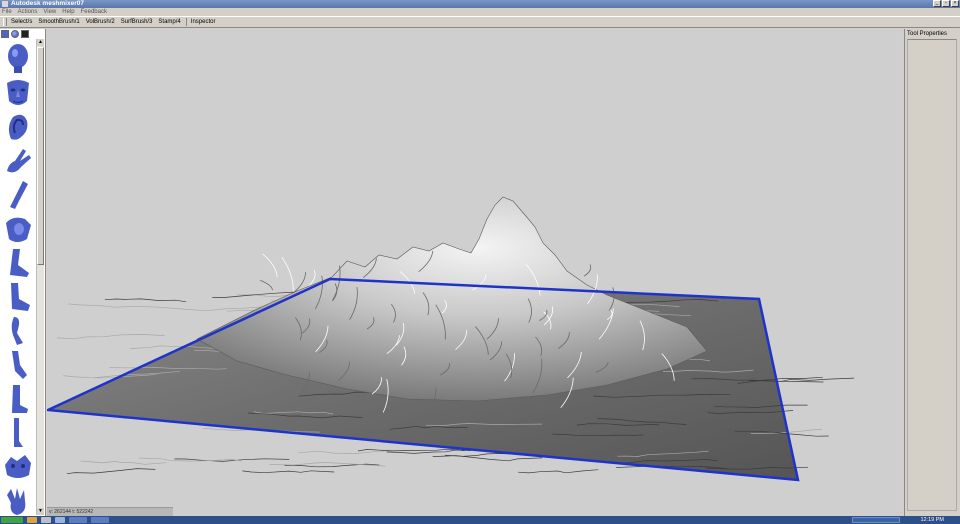 The height and width of the screenshot is (524, 960). I want to click on torso-icon, so click(18, 229).